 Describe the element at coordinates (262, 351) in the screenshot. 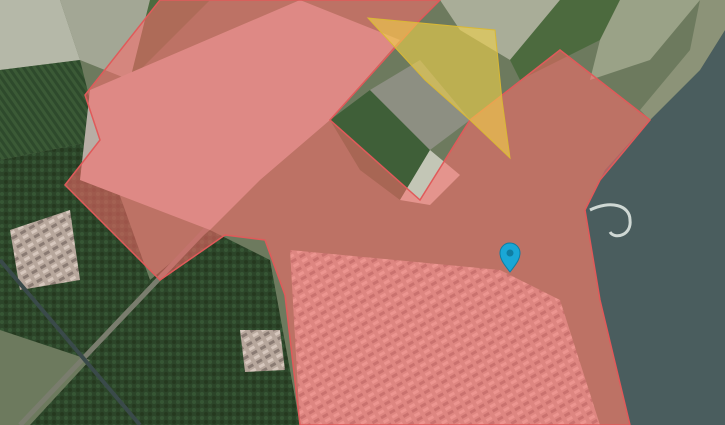

I see `residential-south` at that location.